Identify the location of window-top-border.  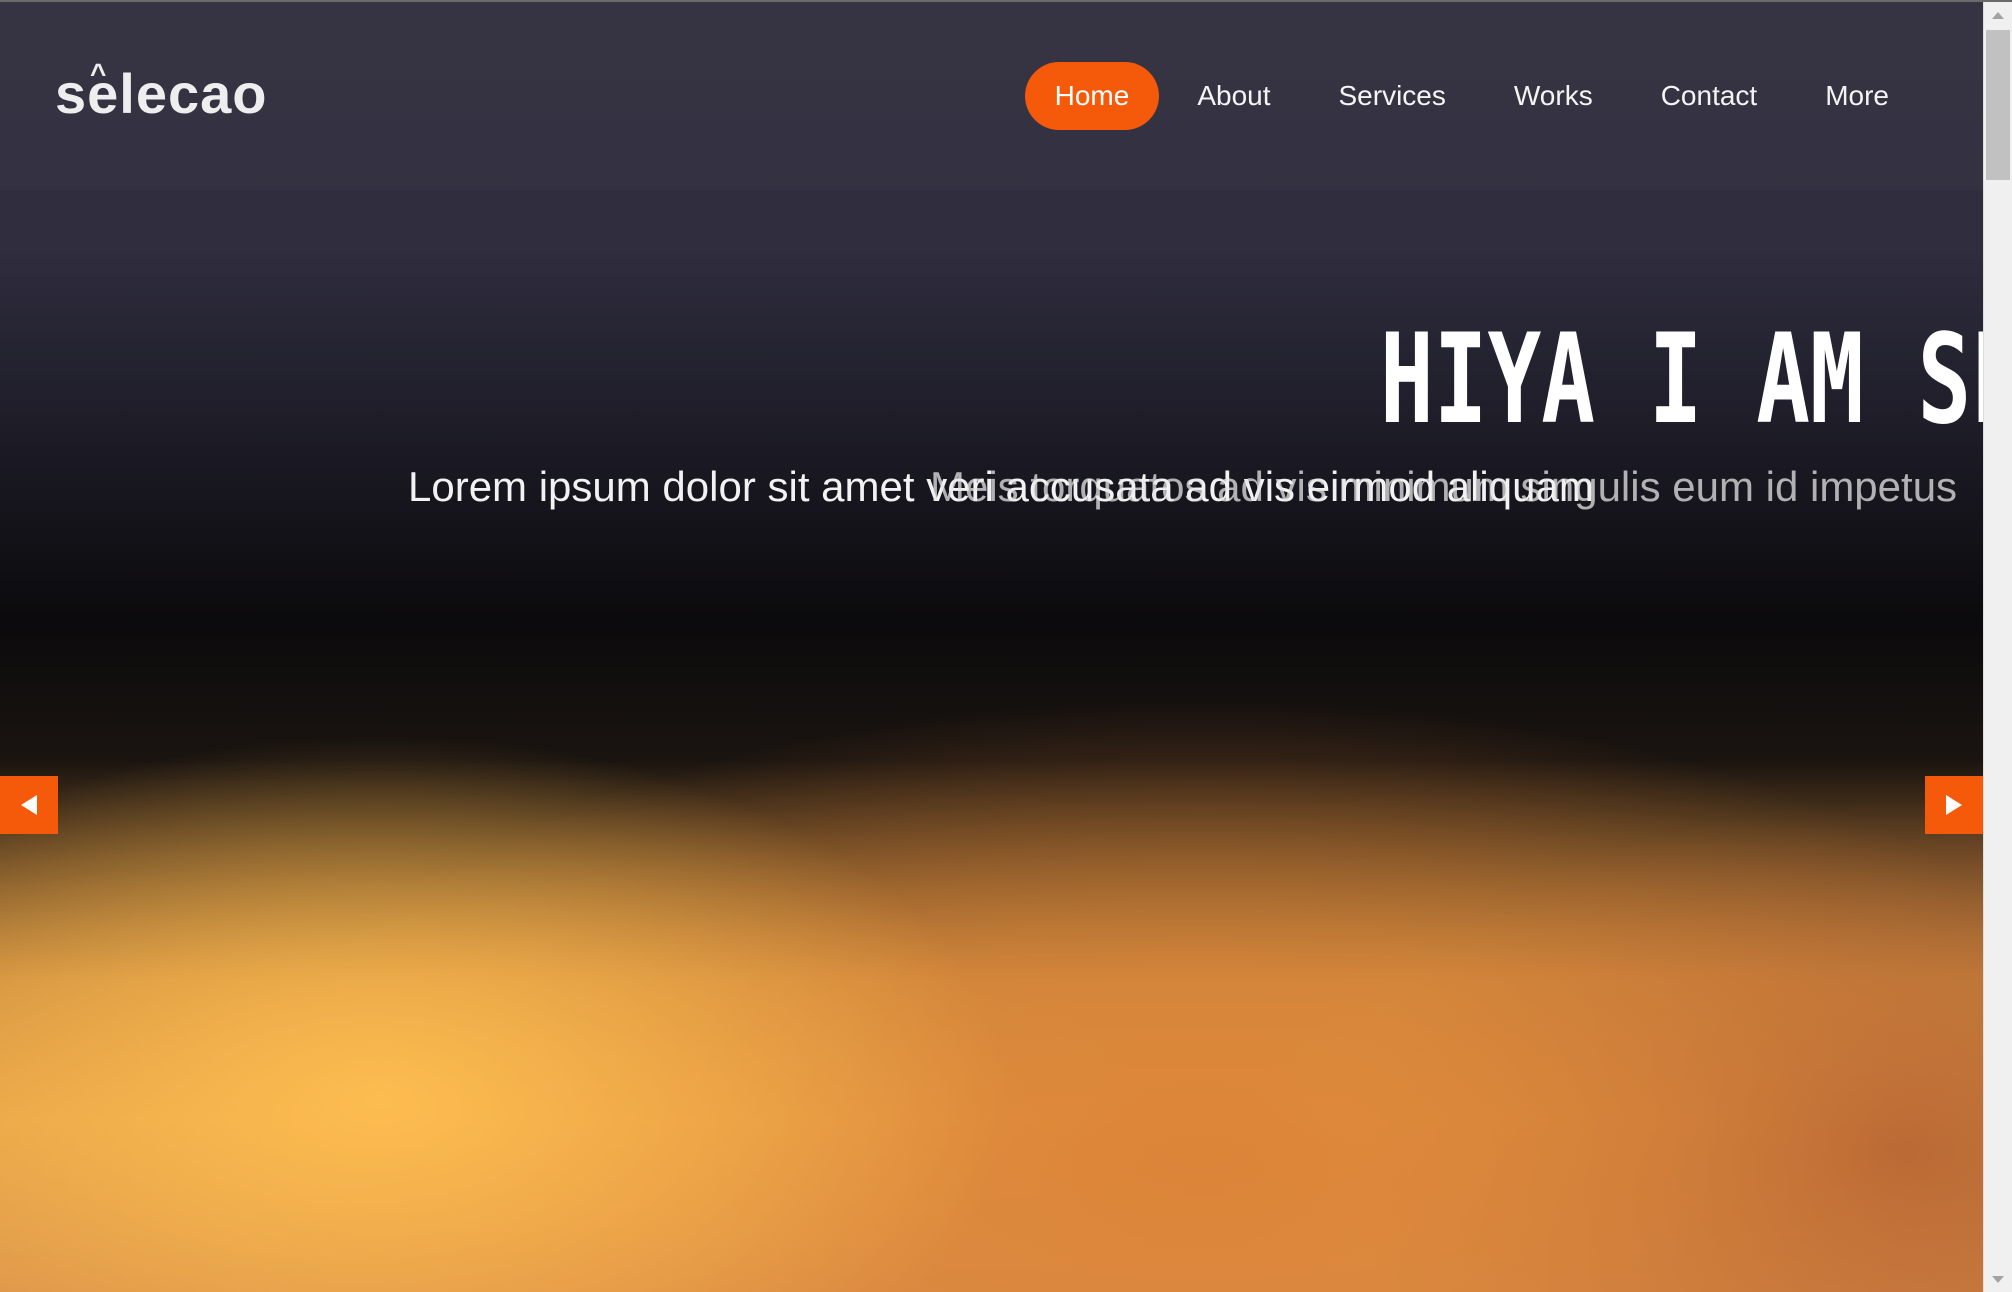
(1006, 1).